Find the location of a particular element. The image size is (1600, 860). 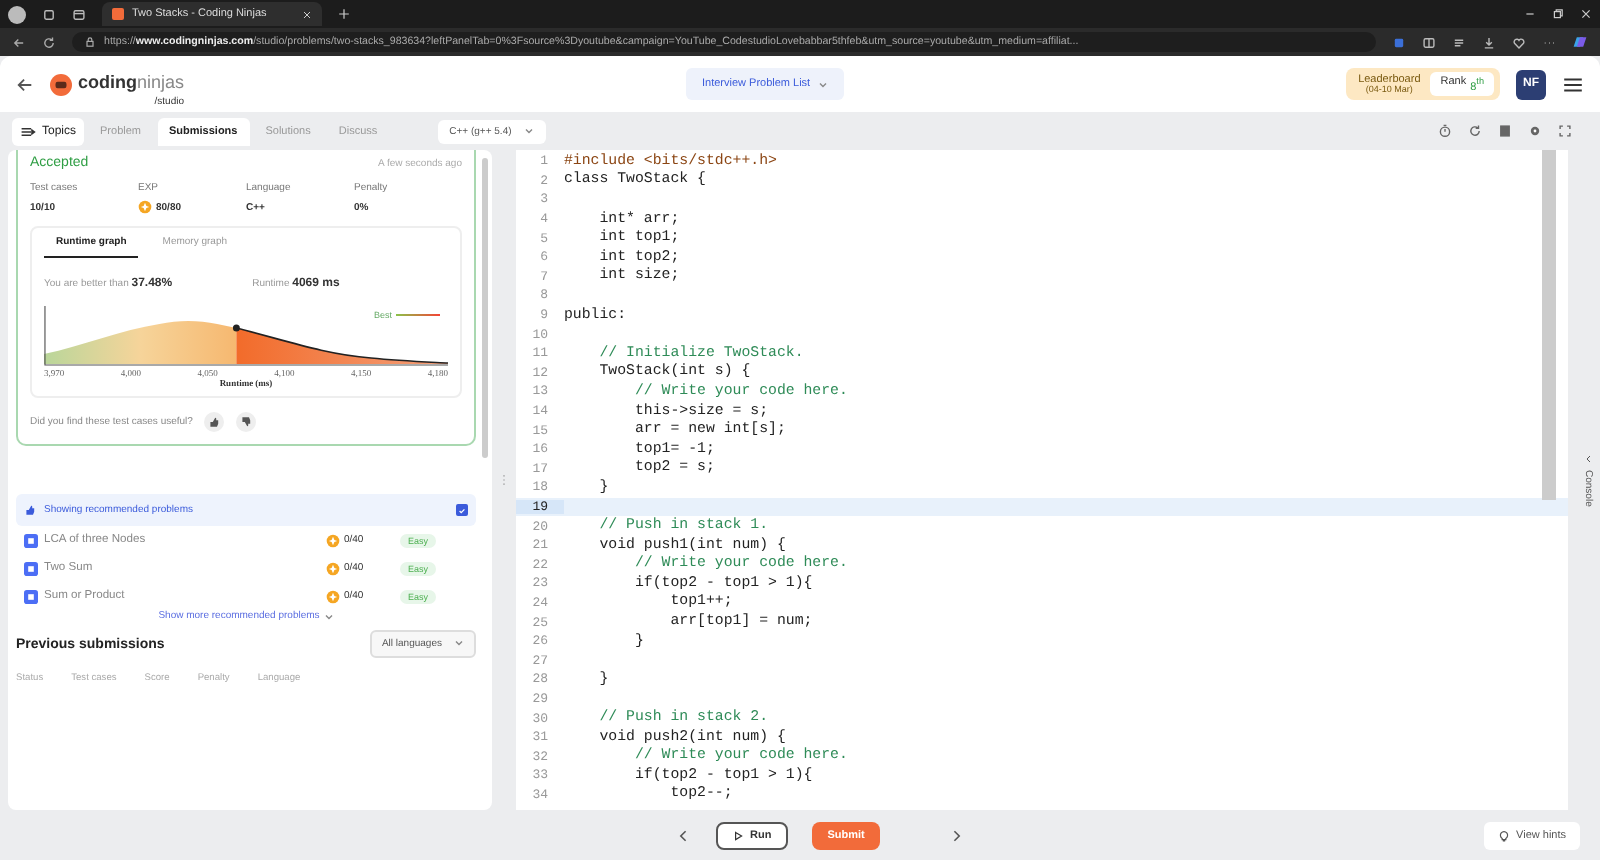

checkbox is located at coordinates (462, 510).